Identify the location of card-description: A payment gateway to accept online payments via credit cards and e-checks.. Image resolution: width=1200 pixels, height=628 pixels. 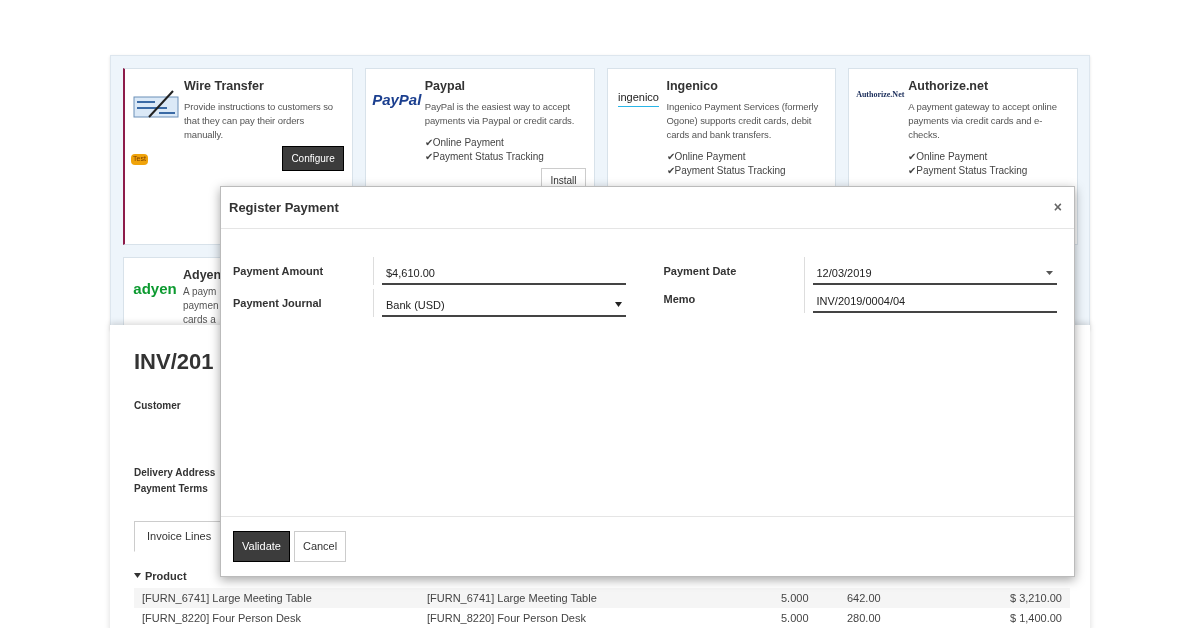
(983, 120).